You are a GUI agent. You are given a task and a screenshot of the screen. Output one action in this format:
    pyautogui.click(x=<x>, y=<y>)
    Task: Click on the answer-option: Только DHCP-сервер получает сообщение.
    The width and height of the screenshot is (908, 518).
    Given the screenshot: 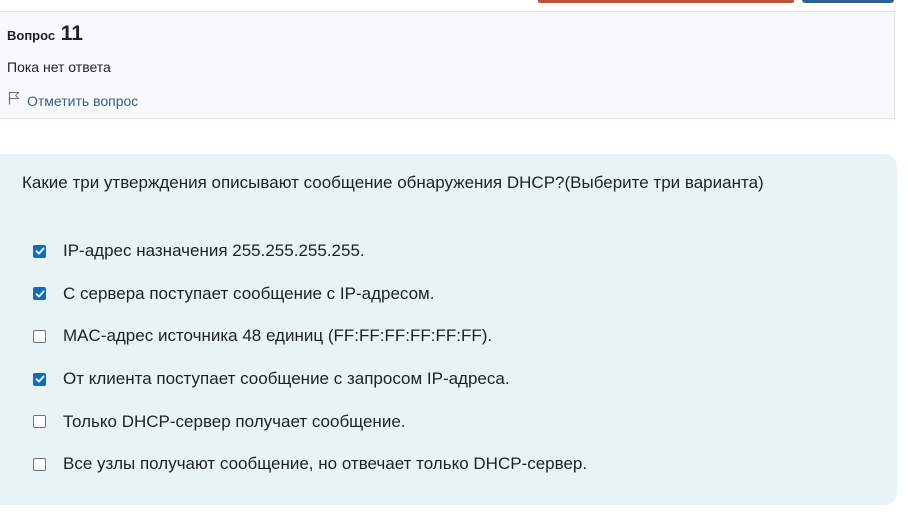 What is the action you would take?
    pyautogui.click(x=310, y=421)
    